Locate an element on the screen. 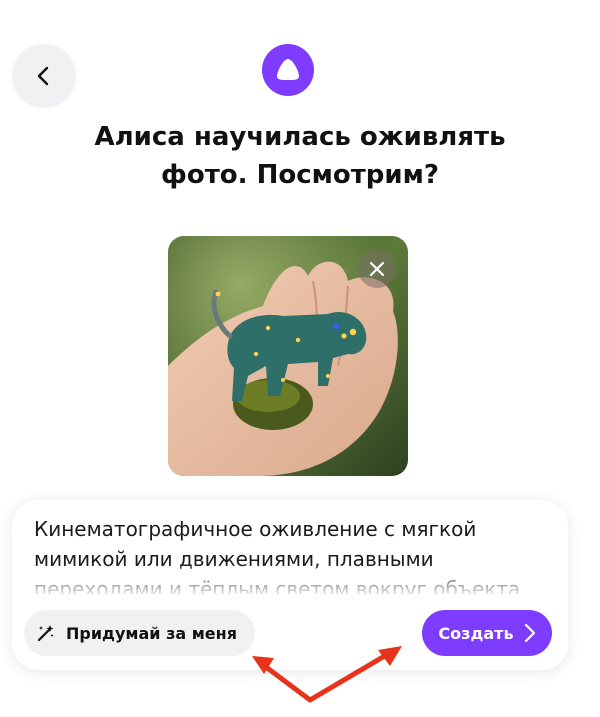 The height and width of the screenshot is (717, 600). alice-logo-icon is located at coordinates (288, 69).